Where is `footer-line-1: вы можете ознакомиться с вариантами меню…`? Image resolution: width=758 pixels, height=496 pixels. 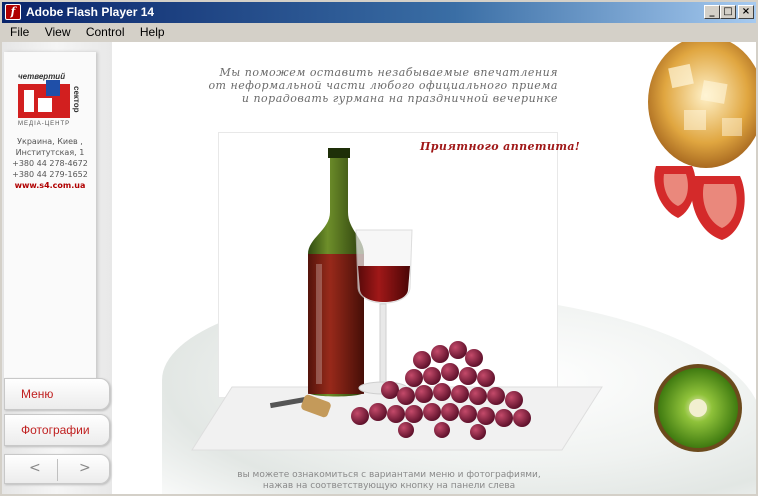
footer-line-1: вы можете ознакомиться с вариантами меню… is located at coordinates (389, 475).